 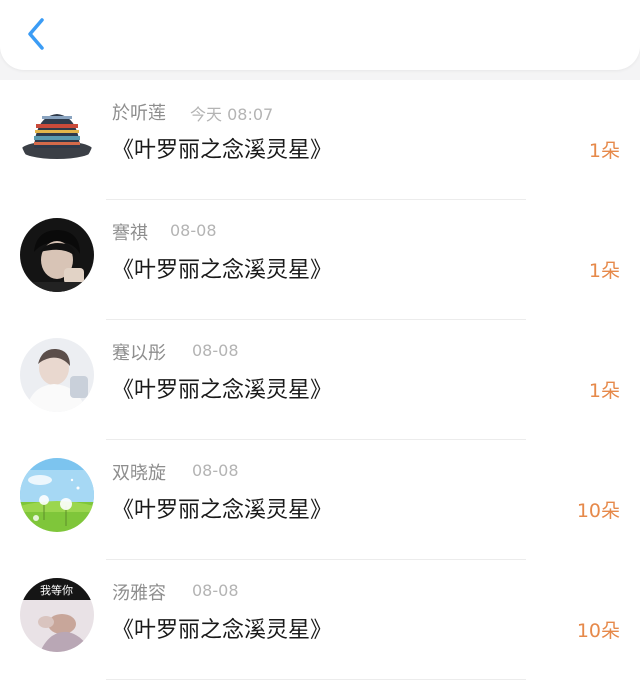 I want to click on text-photo-avatar: F 我等你, so click(x=57, y=615).